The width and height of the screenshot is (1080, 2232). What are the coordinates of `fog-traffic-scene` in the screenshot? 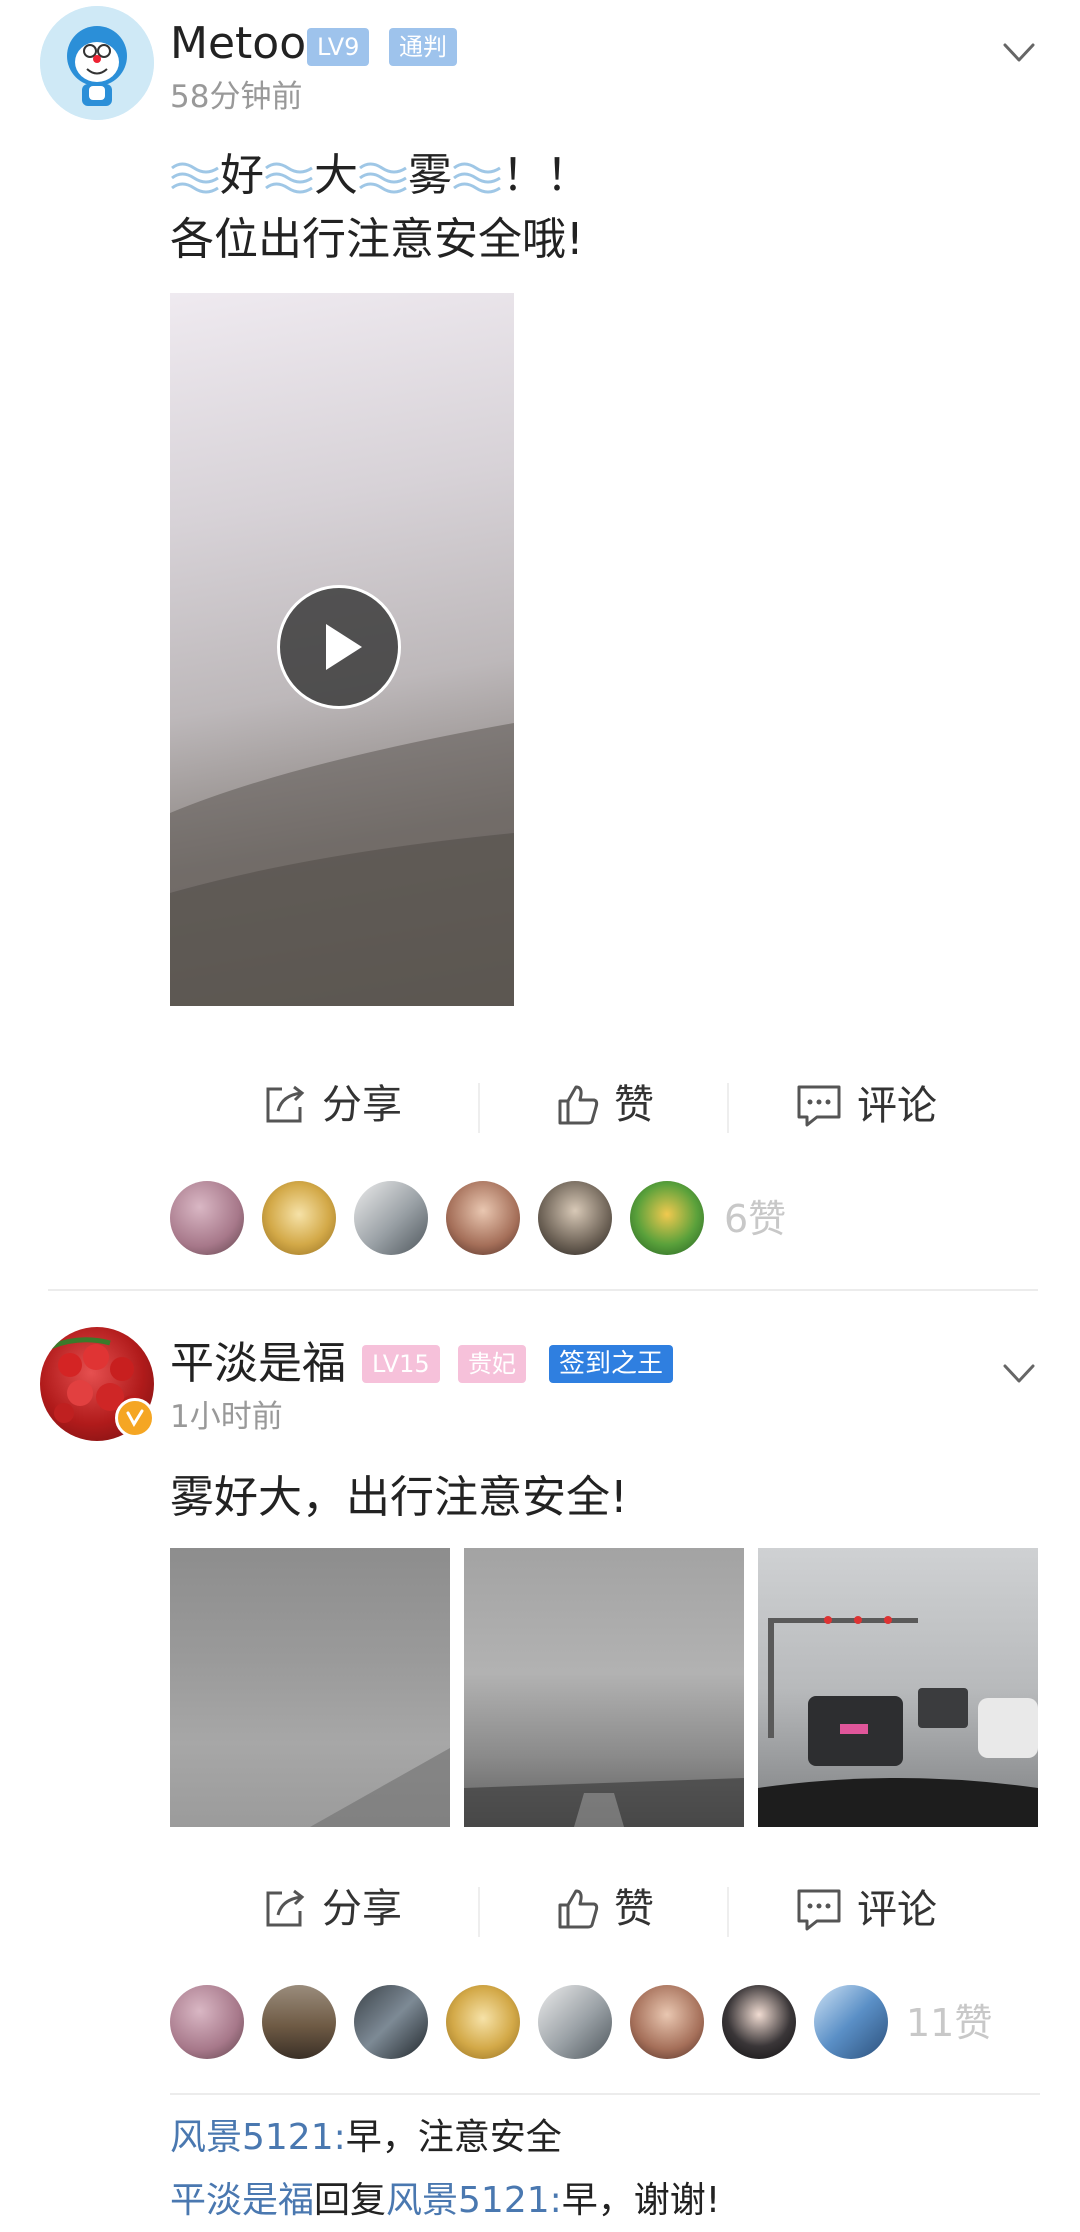 It's located at (898, 1721).